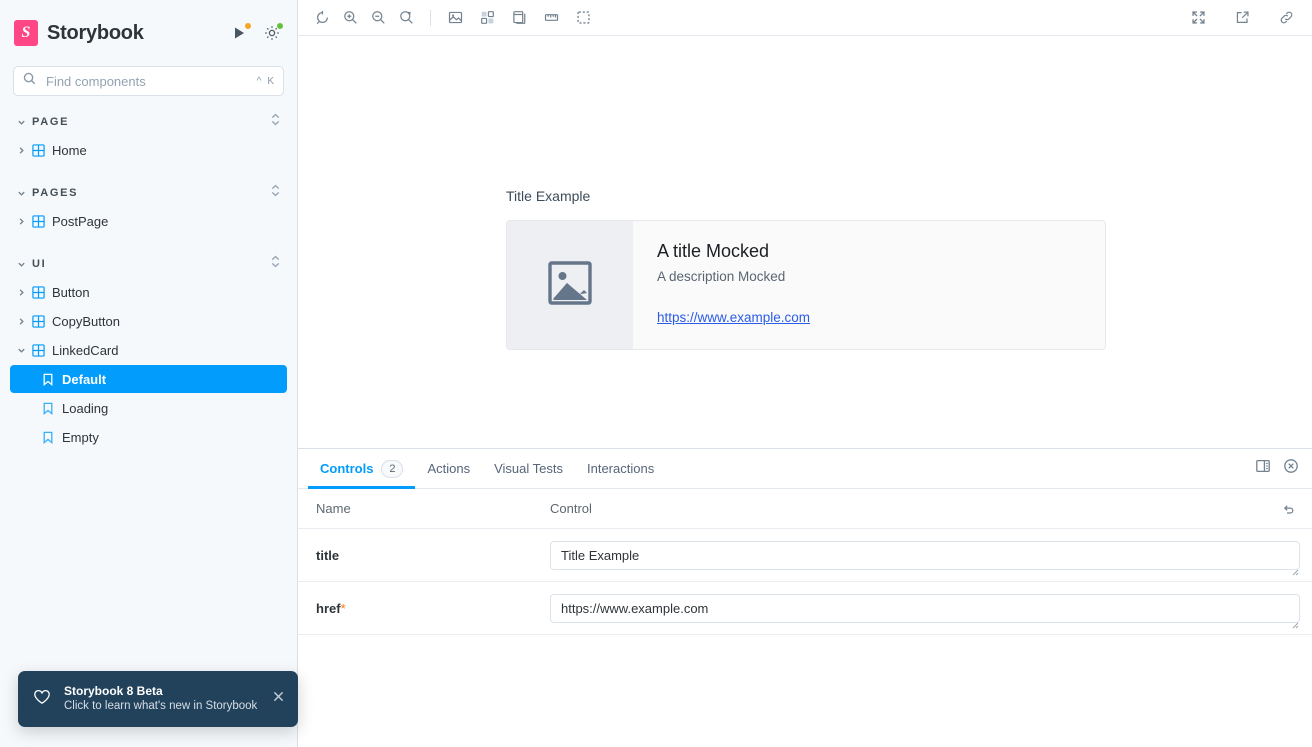 This screenshot has width=1312, height=747. Describe the element at coordinates (733, 317) in the screenshot. I see `card-link: https://www.example.com` at that location.